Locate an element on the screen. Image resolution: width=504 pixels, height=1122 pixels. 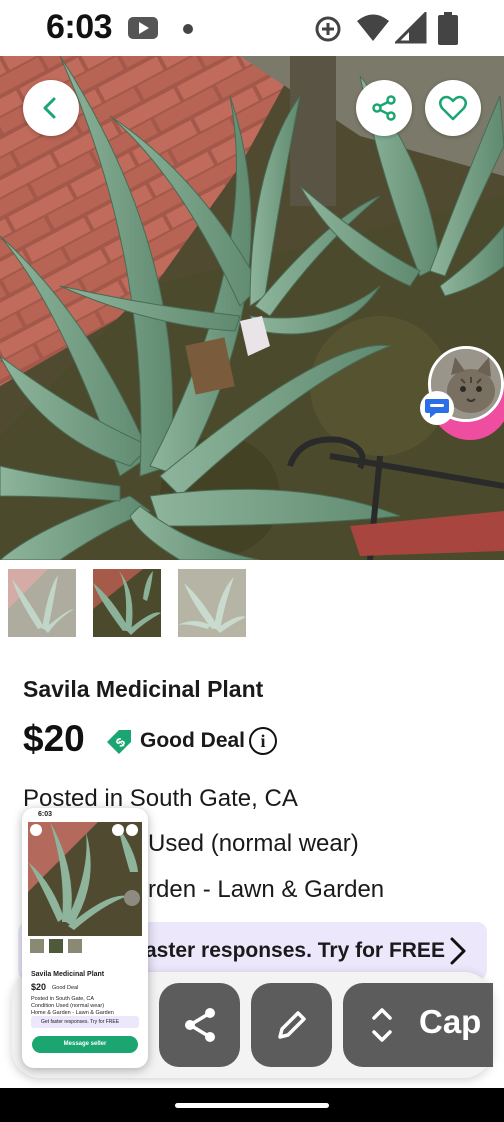
chevron-left-icon is located at coordinates (49, 108).